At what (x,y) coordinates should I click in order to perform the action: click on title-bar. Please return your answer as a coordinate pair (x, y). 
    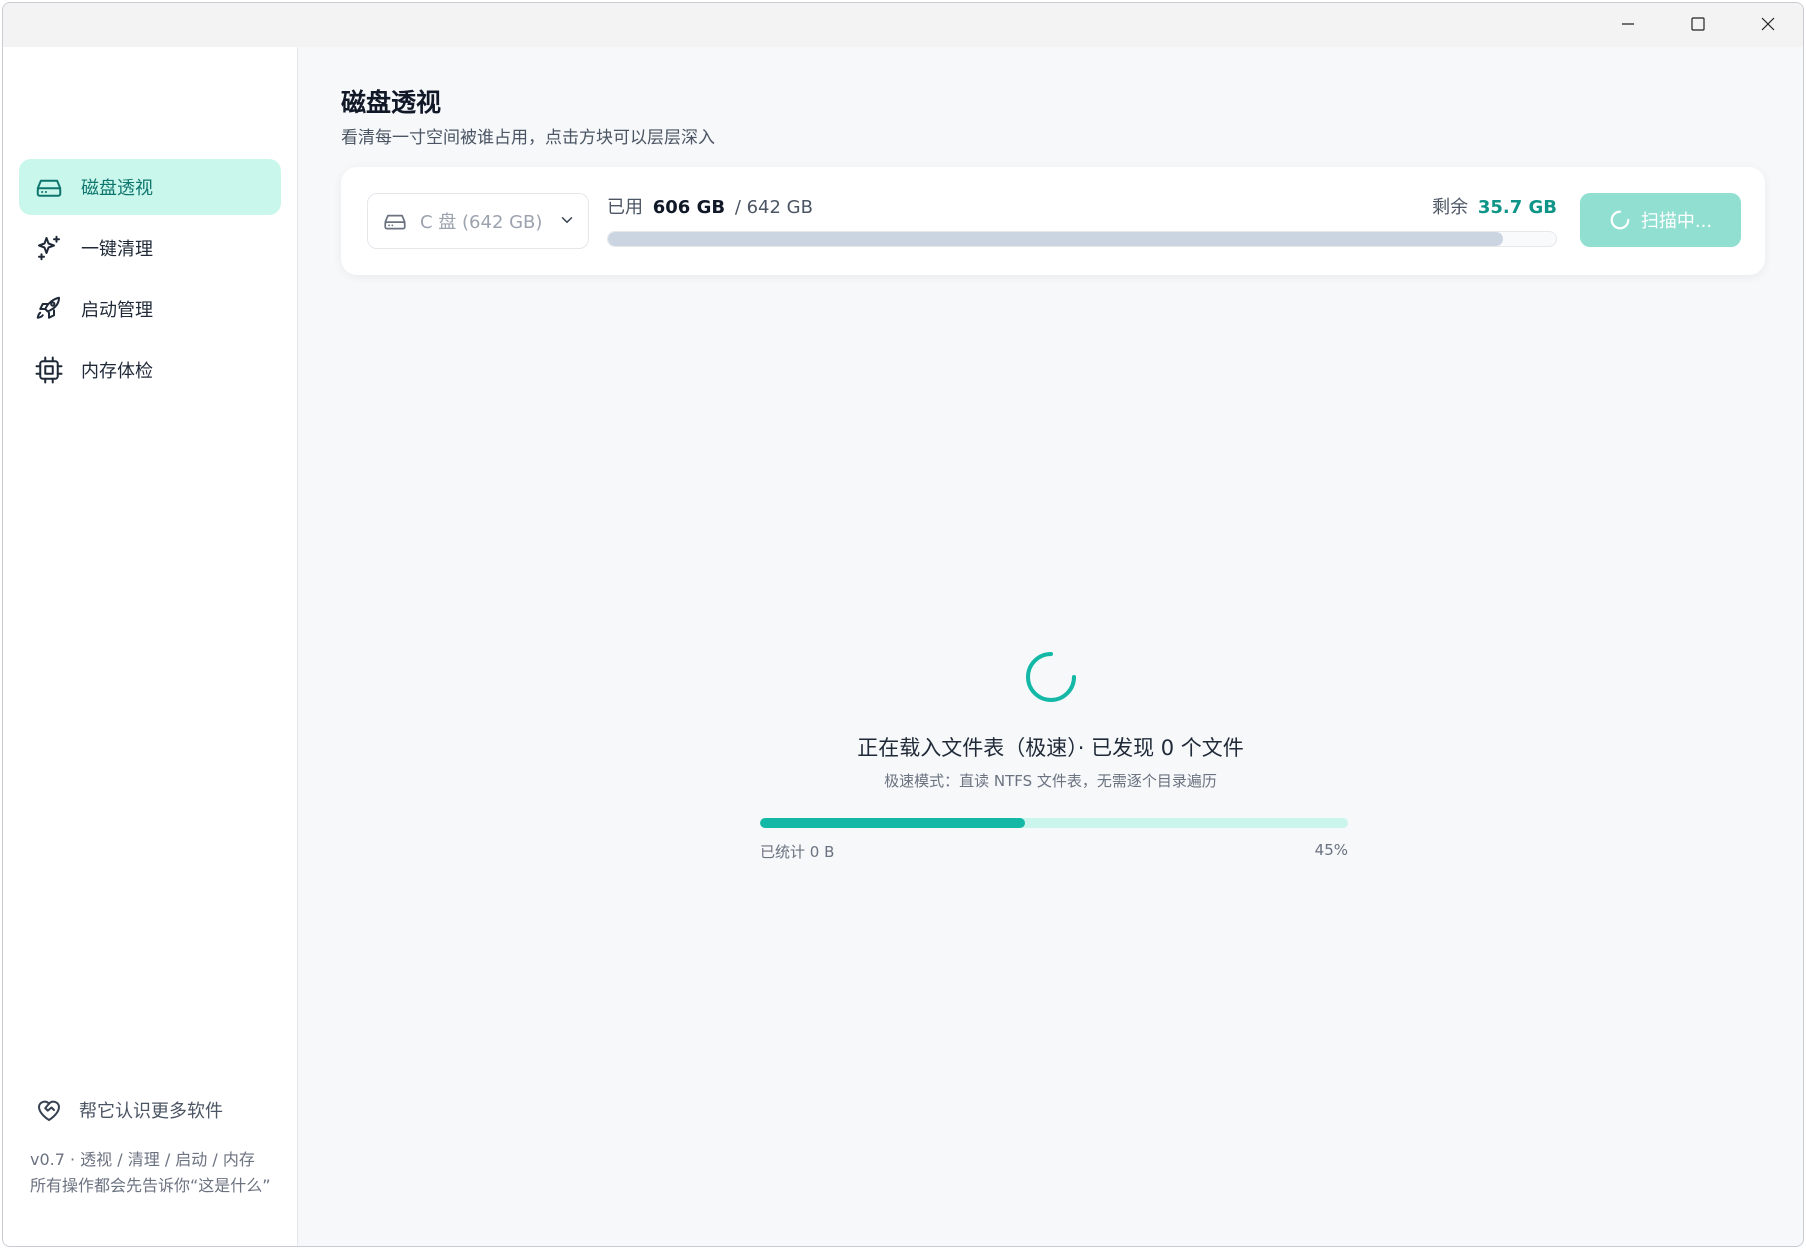
    Looking at the image, I should click on (903, 25).